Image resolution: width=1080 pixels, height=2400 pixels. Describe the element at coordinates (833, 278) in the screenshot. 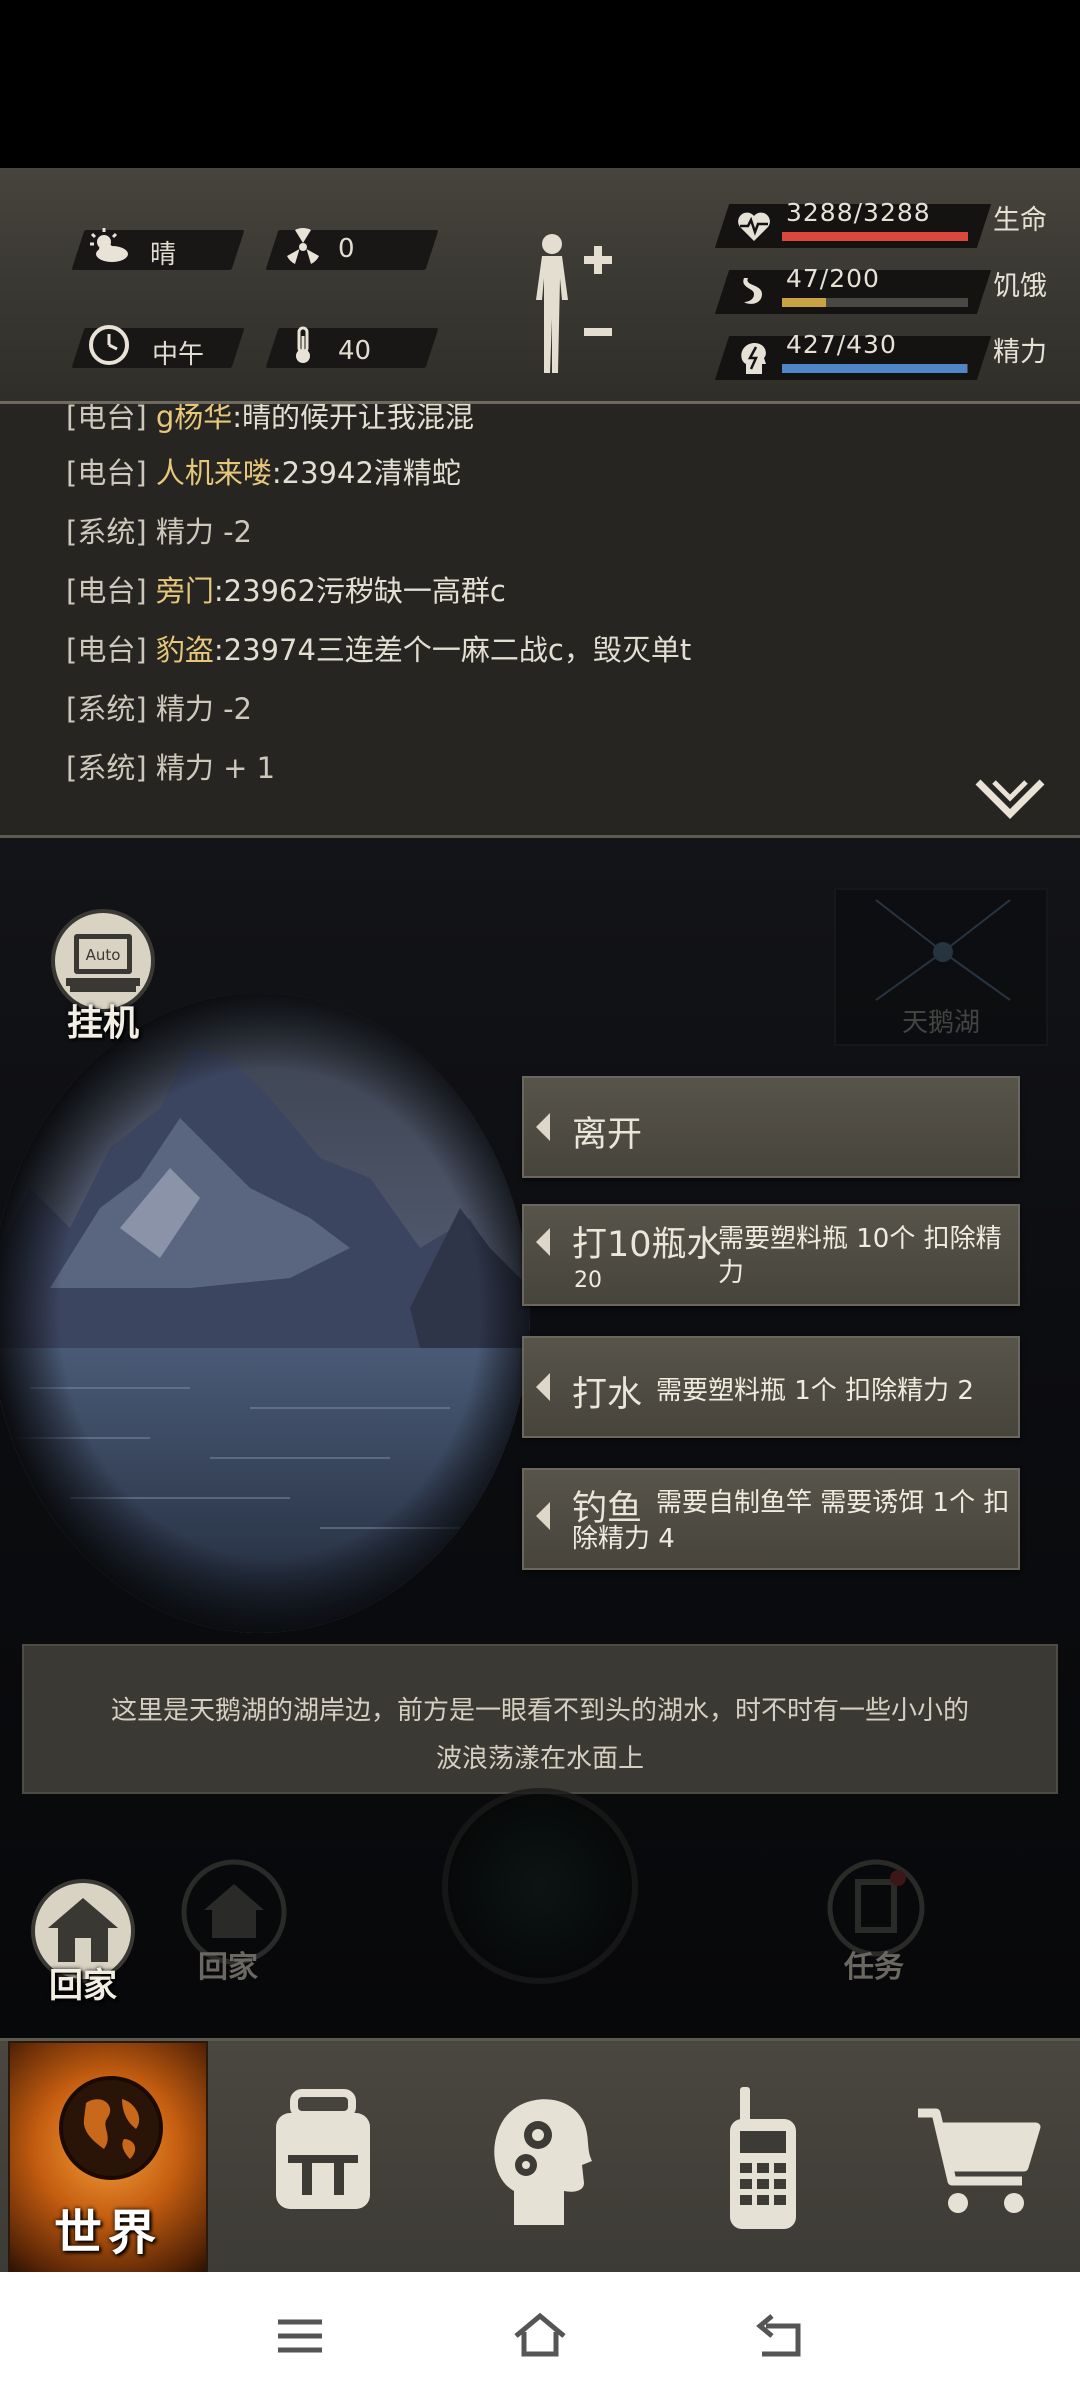

I see `hunger-value: 47/200` at that location.